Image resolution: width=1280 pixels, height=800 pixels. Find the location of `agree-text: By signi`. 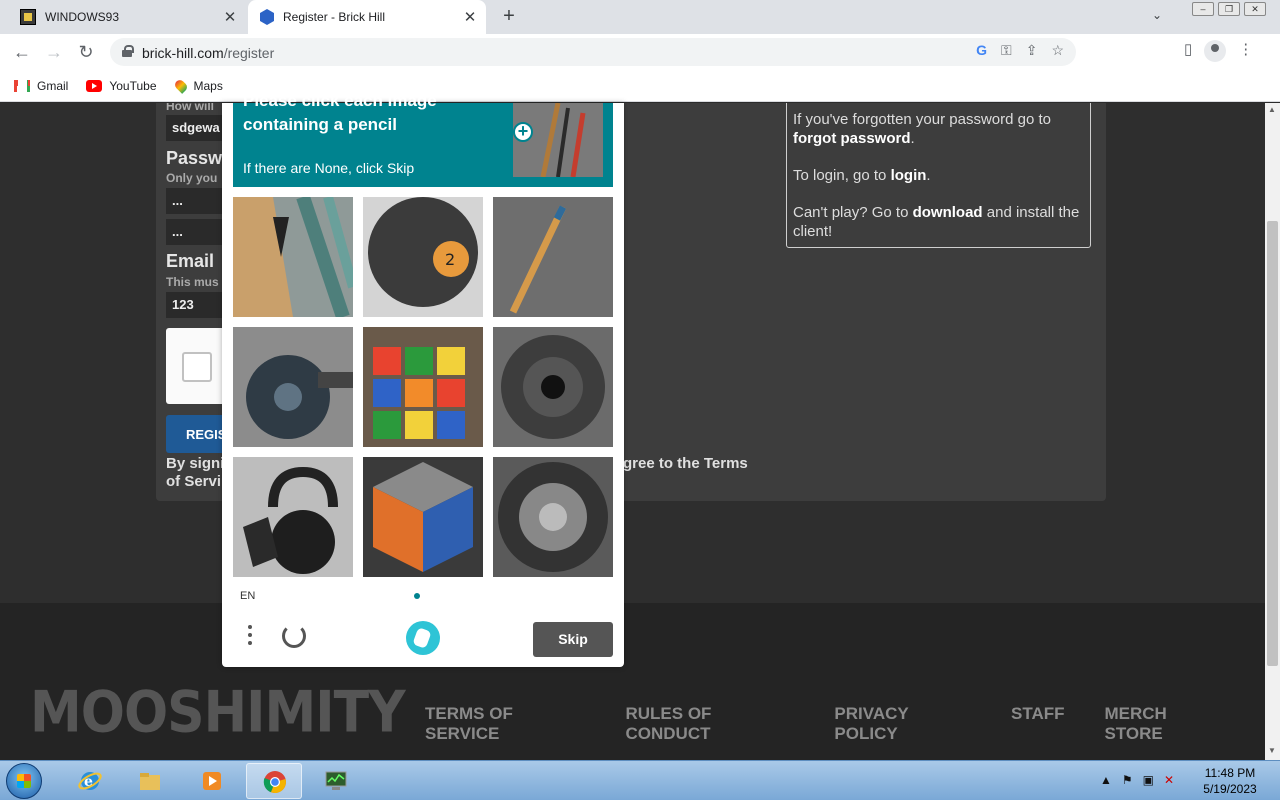

agree-text: By signi is located at coordinates (195, 463).